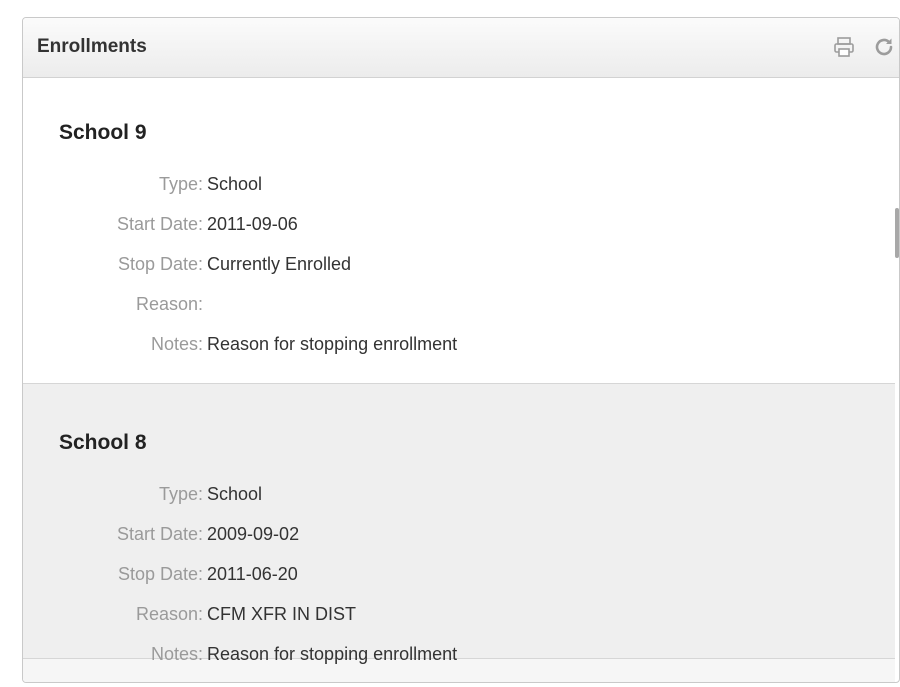 The width and height of the screenshot is (900, 687). What do you see at coordinates (252, 223) in the screenshot?
I see `field-value: 2011-09-06` at bounding box center [252, 223].